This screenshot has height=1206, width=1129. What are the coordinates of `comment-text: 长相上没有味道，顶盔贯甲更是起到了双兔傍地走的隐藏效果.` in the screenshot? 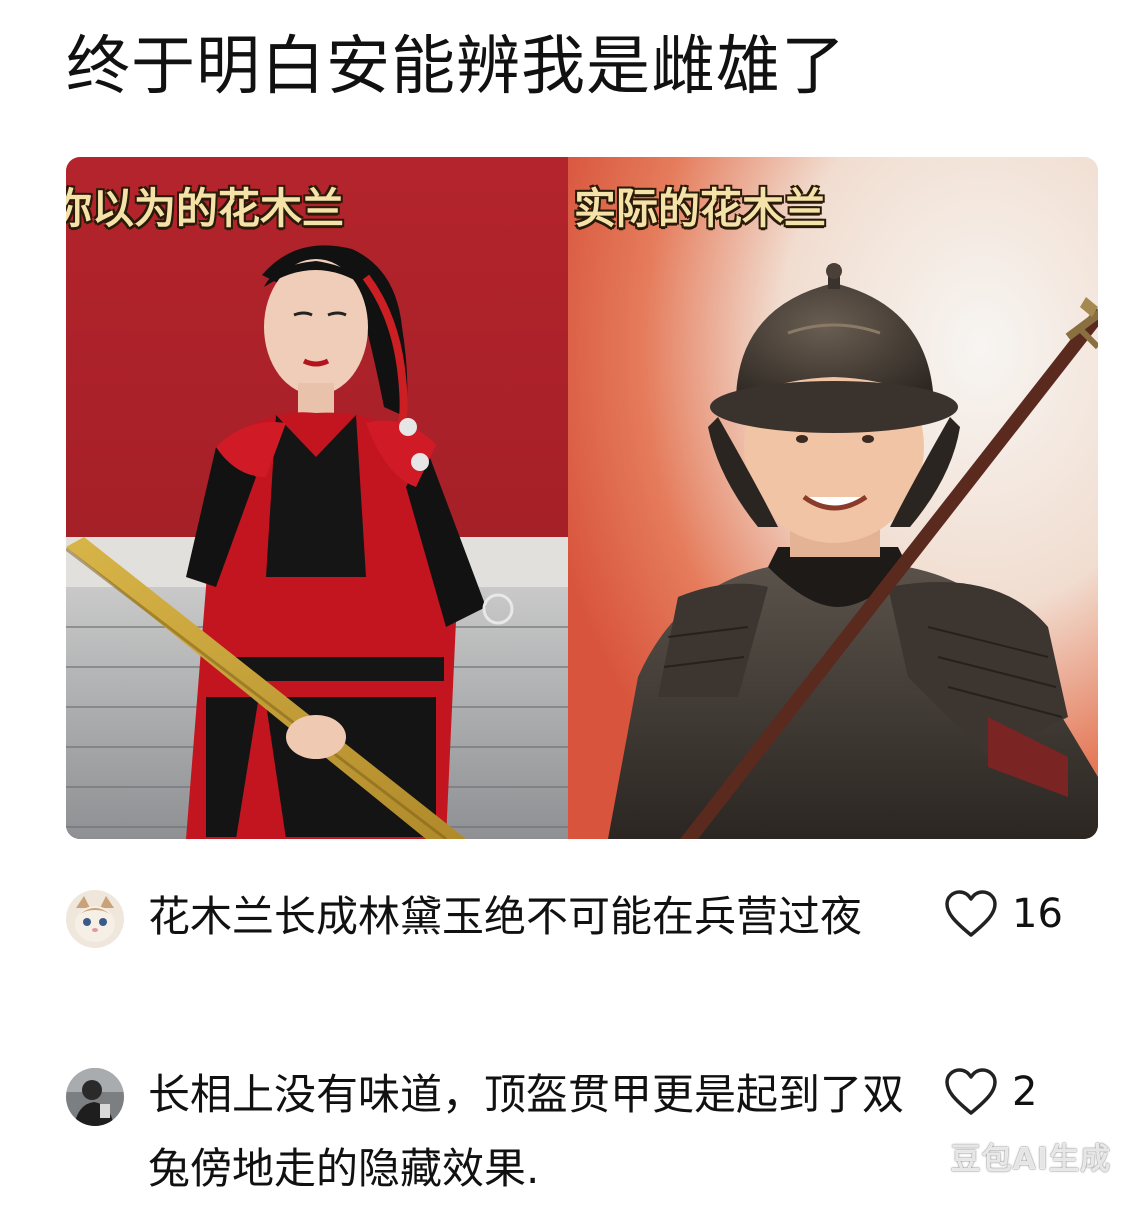 It's located at (526, 1131).